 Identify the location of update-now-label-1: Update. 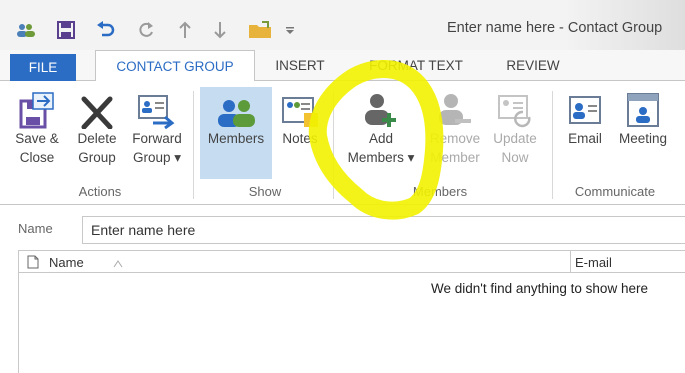
(515, 138).